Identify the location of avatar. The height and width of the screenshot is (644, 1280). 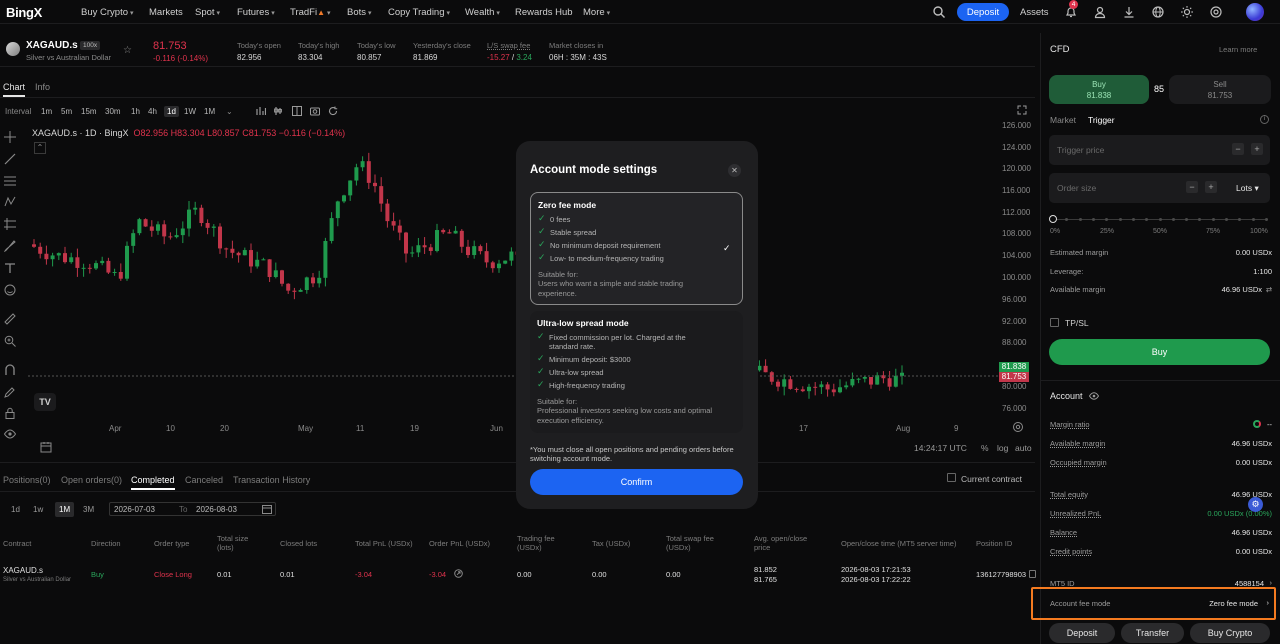
(1255, 12).